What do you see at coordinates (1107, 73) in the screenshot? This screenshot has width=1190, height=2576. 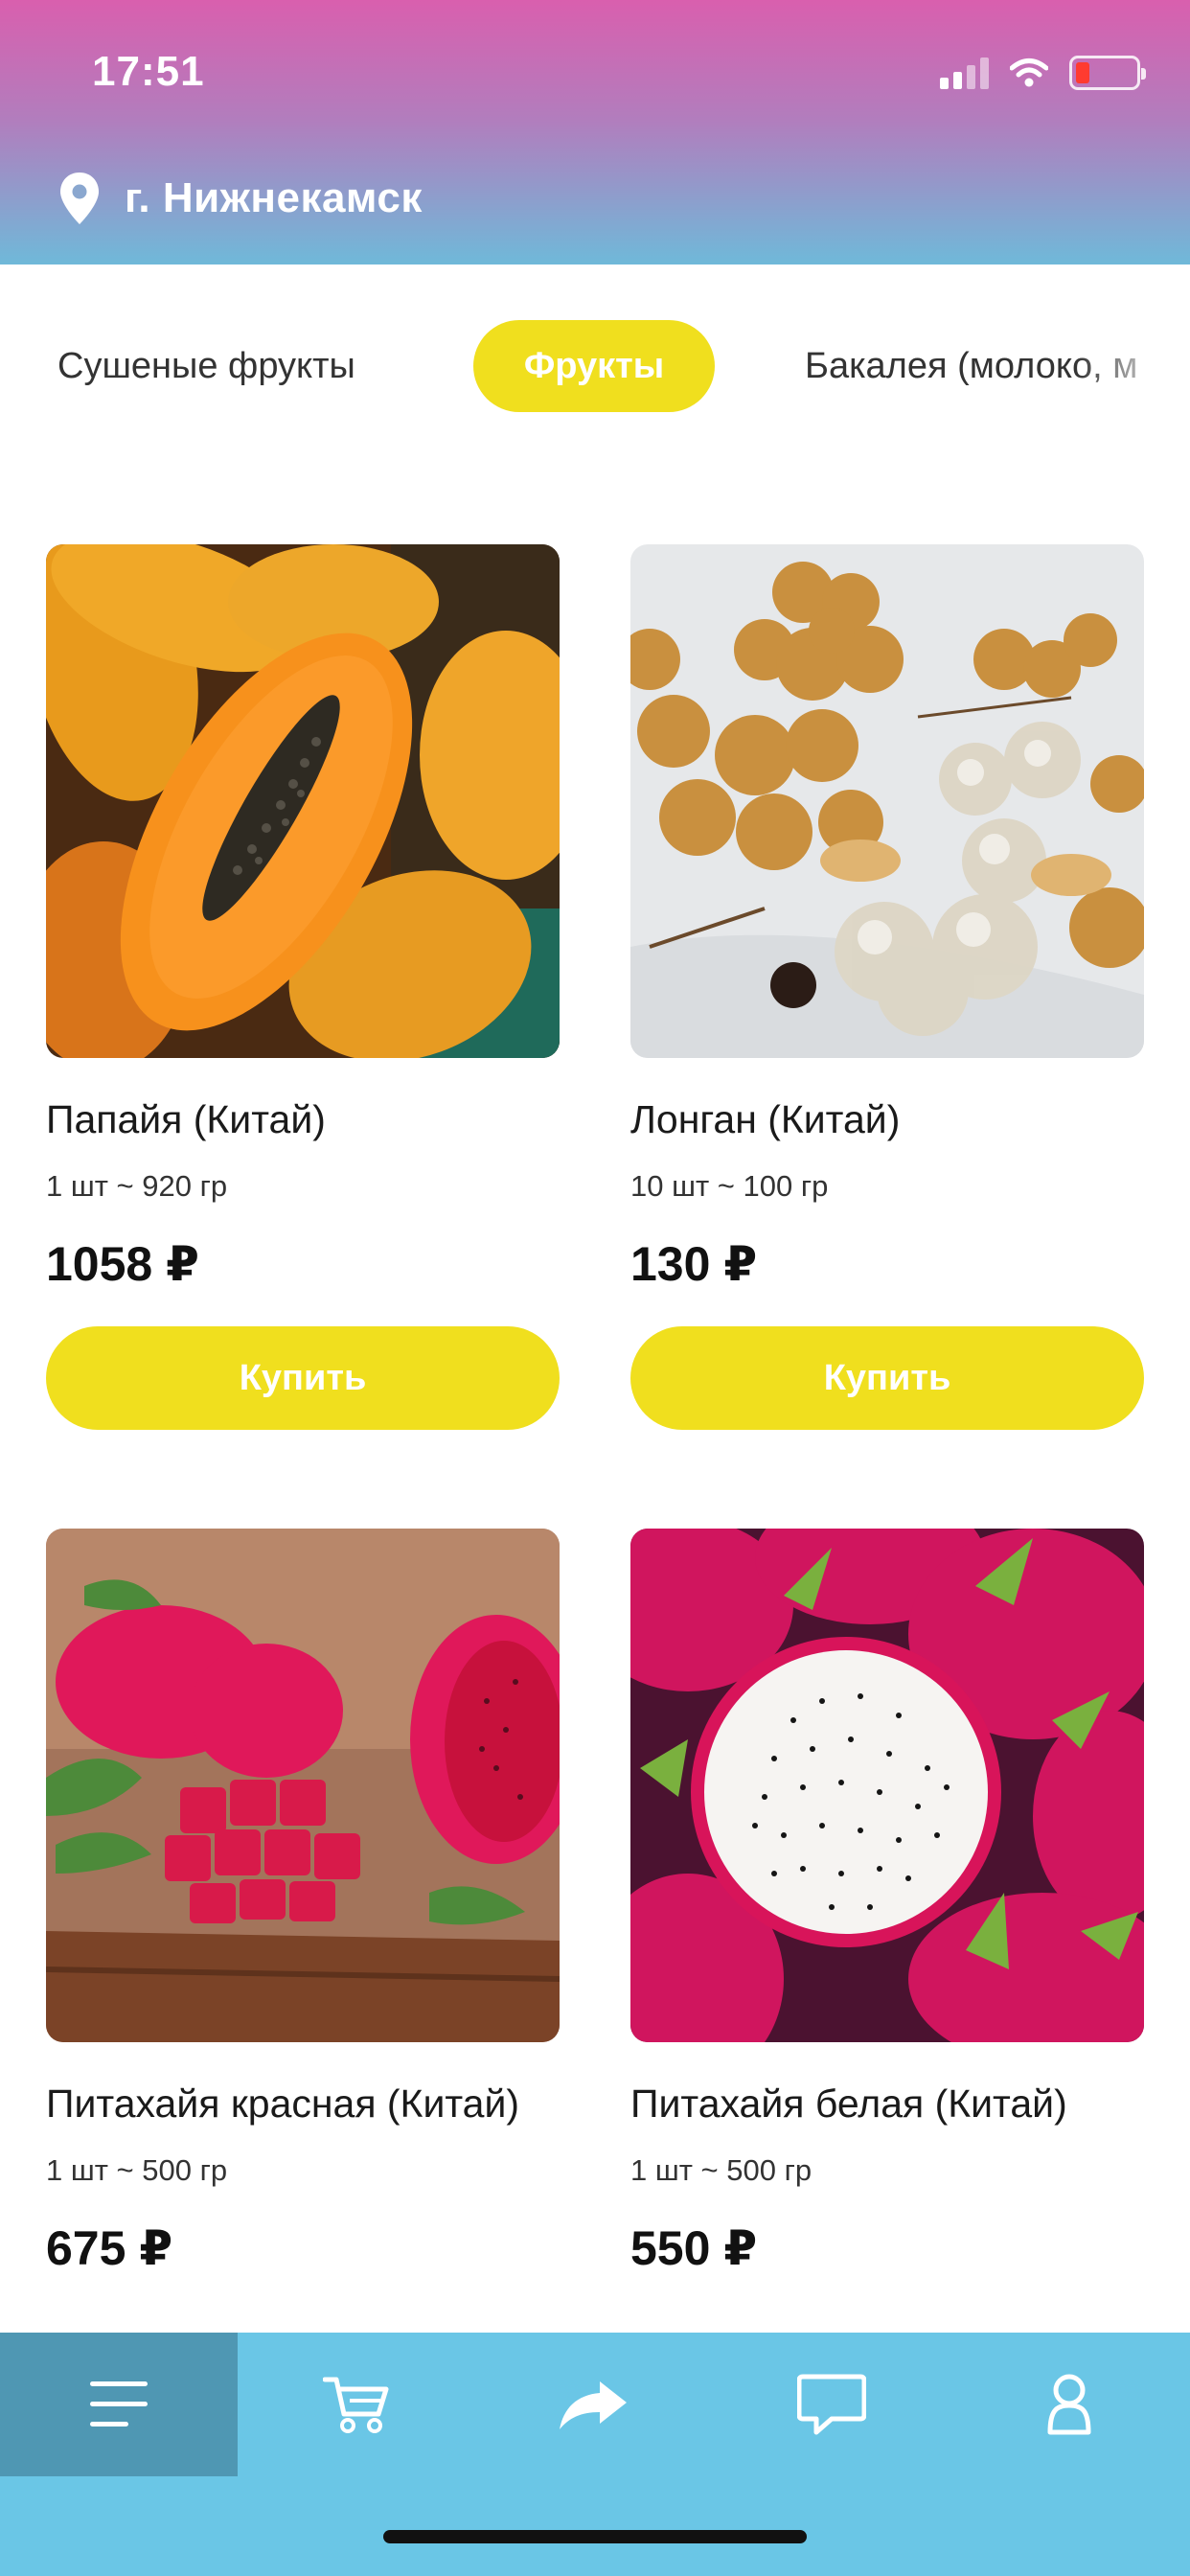 I see `battery-icon` at bounding box center [1107, 73].